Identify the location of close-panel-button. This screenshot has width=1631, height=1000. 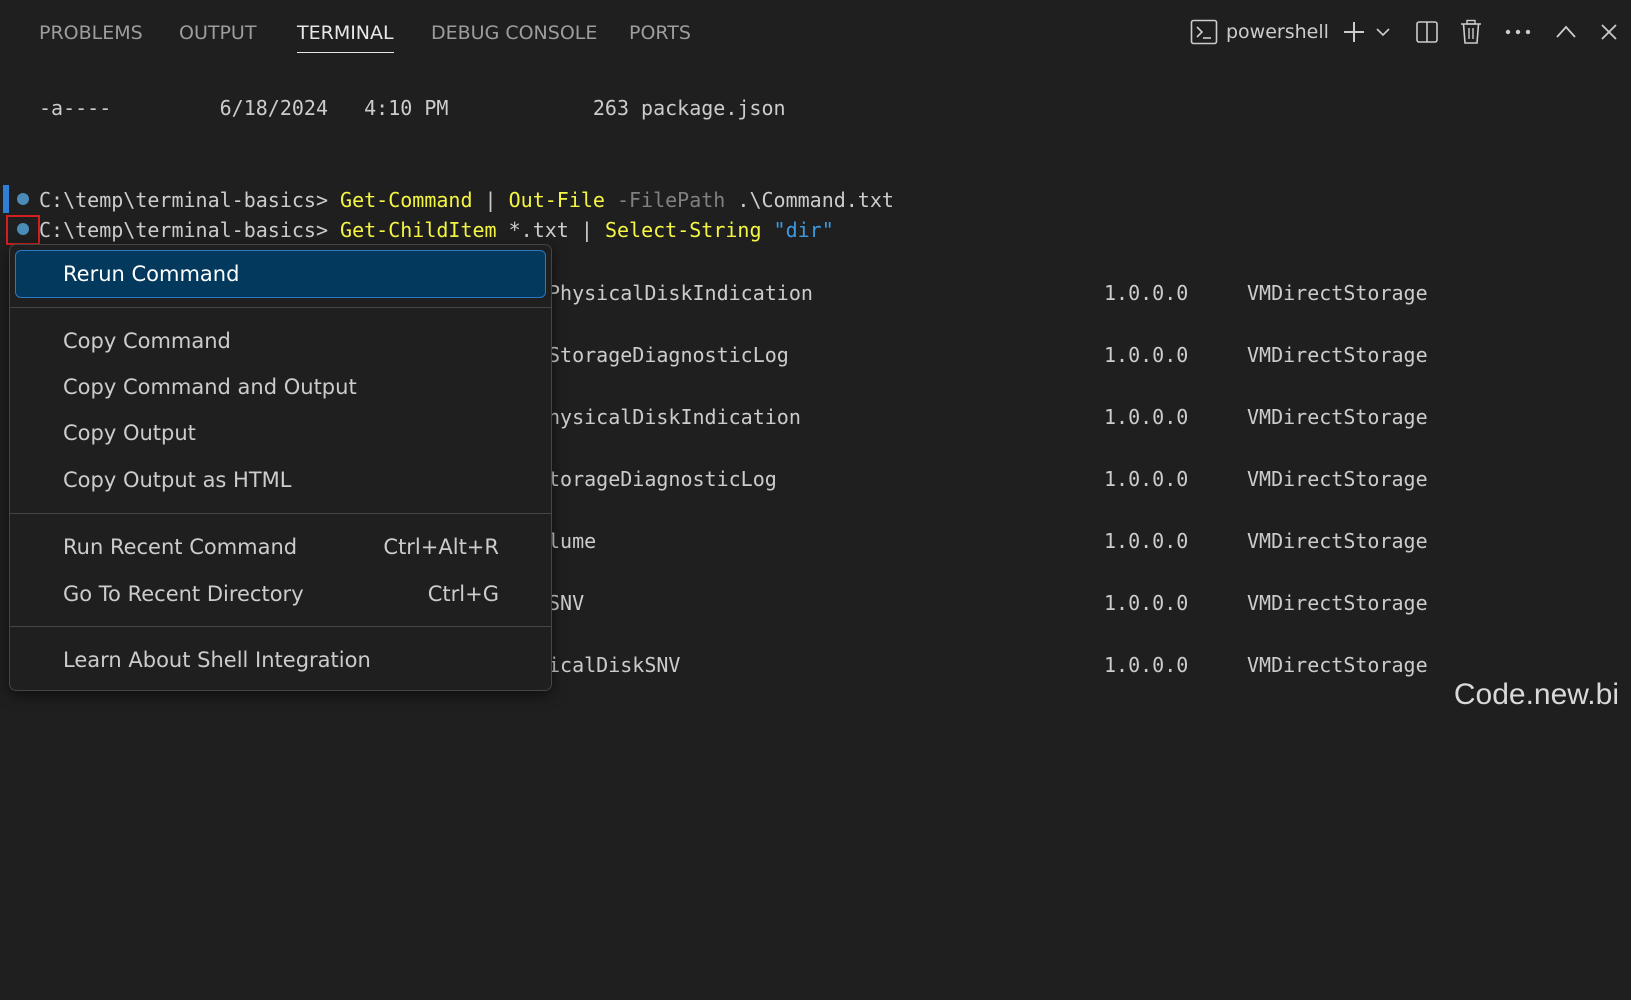
(1609, 32).